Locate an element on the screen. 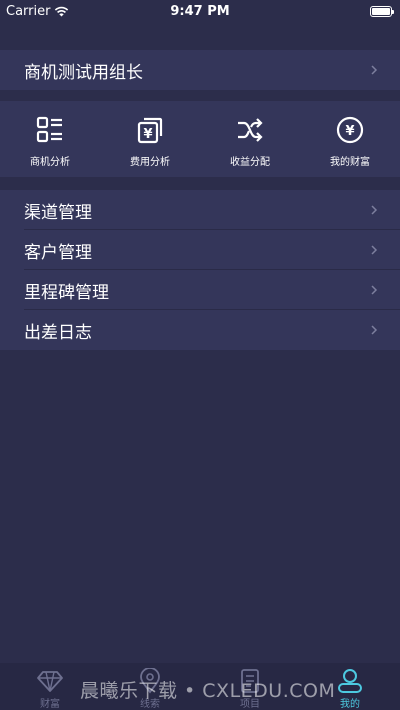 This screenshot has height=710, width=400. menu-item-label: 渠道管理 is located at coordinates (58, 212).